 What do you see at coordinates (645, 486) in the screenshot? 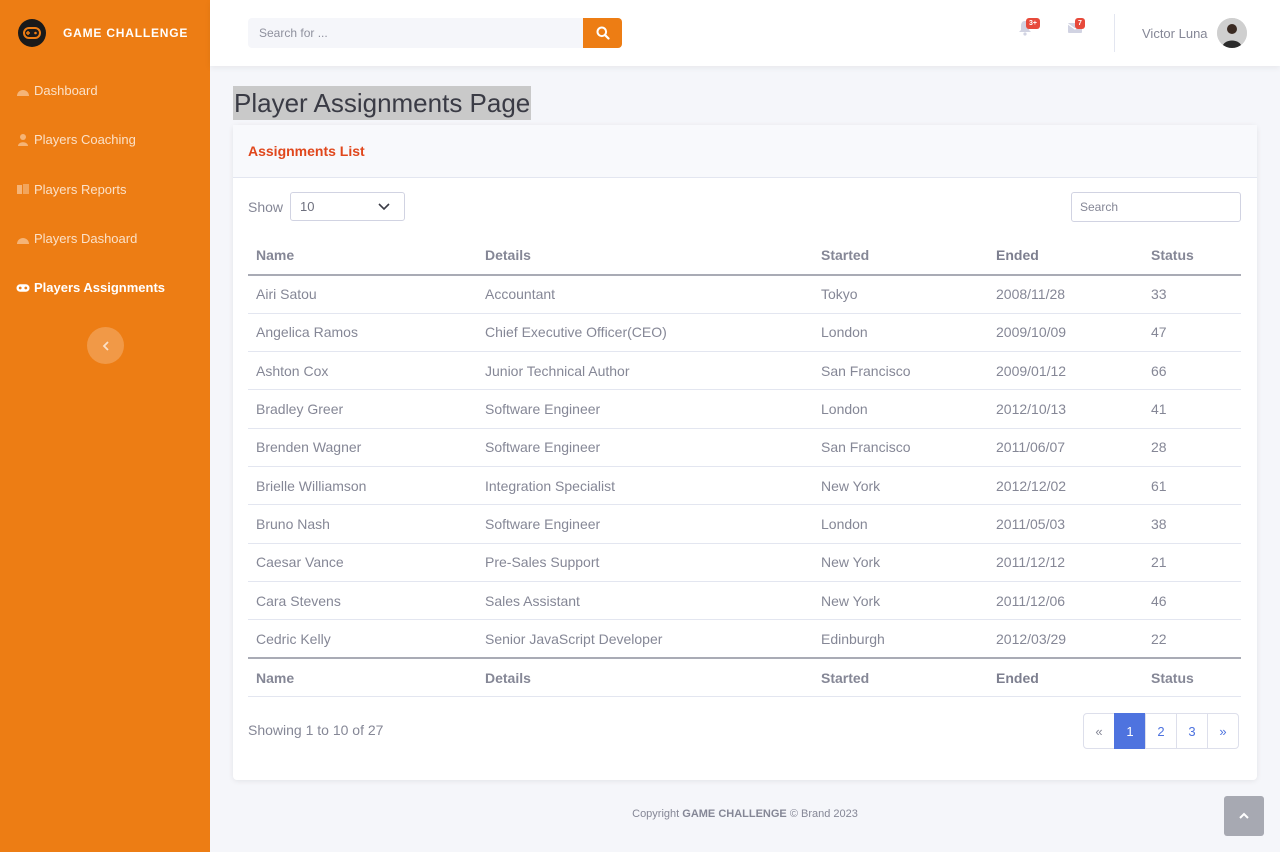
I see `cell-details: Integration Specialist` at bounding box center [645, 486].